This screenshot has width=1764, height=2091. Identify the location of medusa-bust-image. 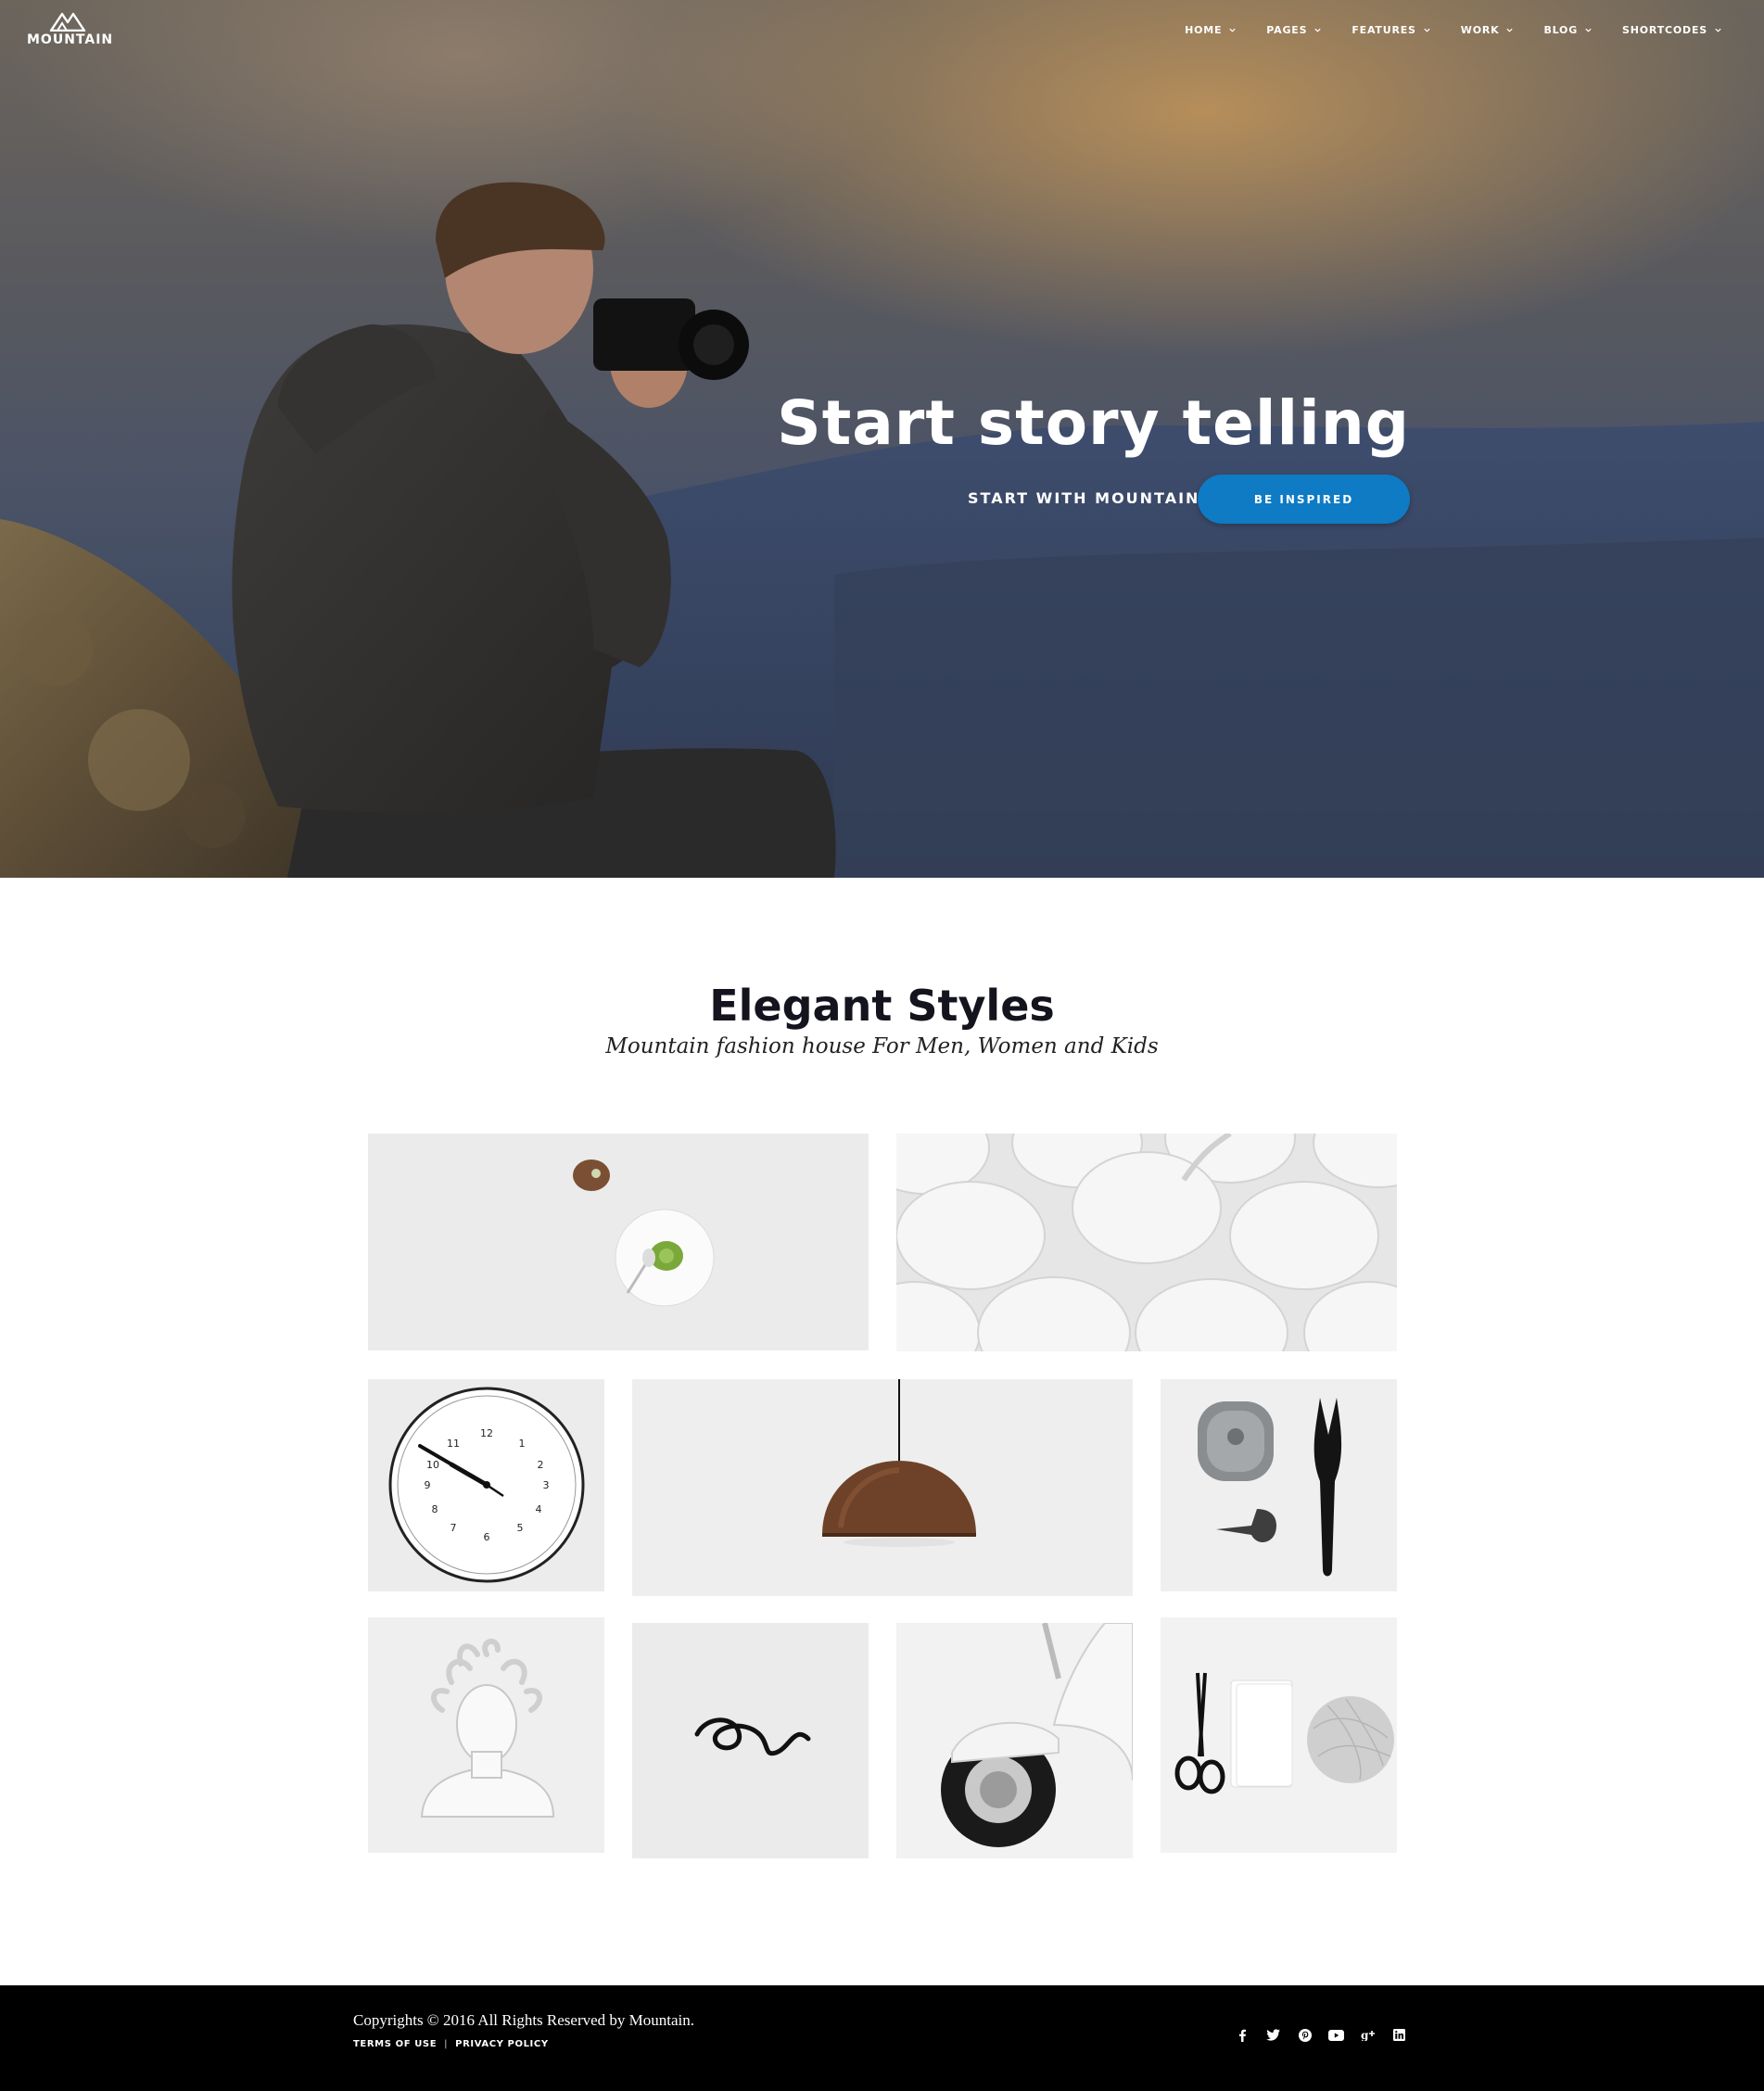
(486, 1735).